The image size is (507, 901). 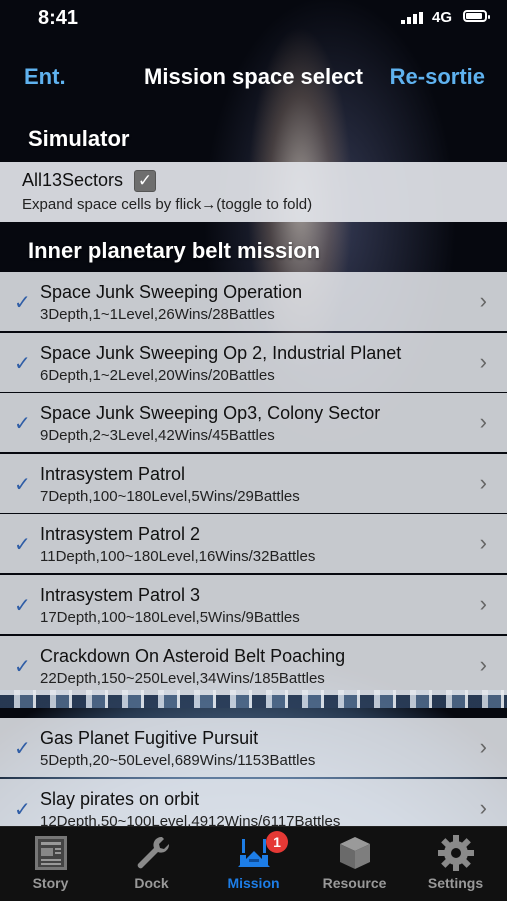 What do you see at coordinates (253, 18) in the screenshot?
I see `status-bar: 8:41 4G` at bounding box center [253, 18].